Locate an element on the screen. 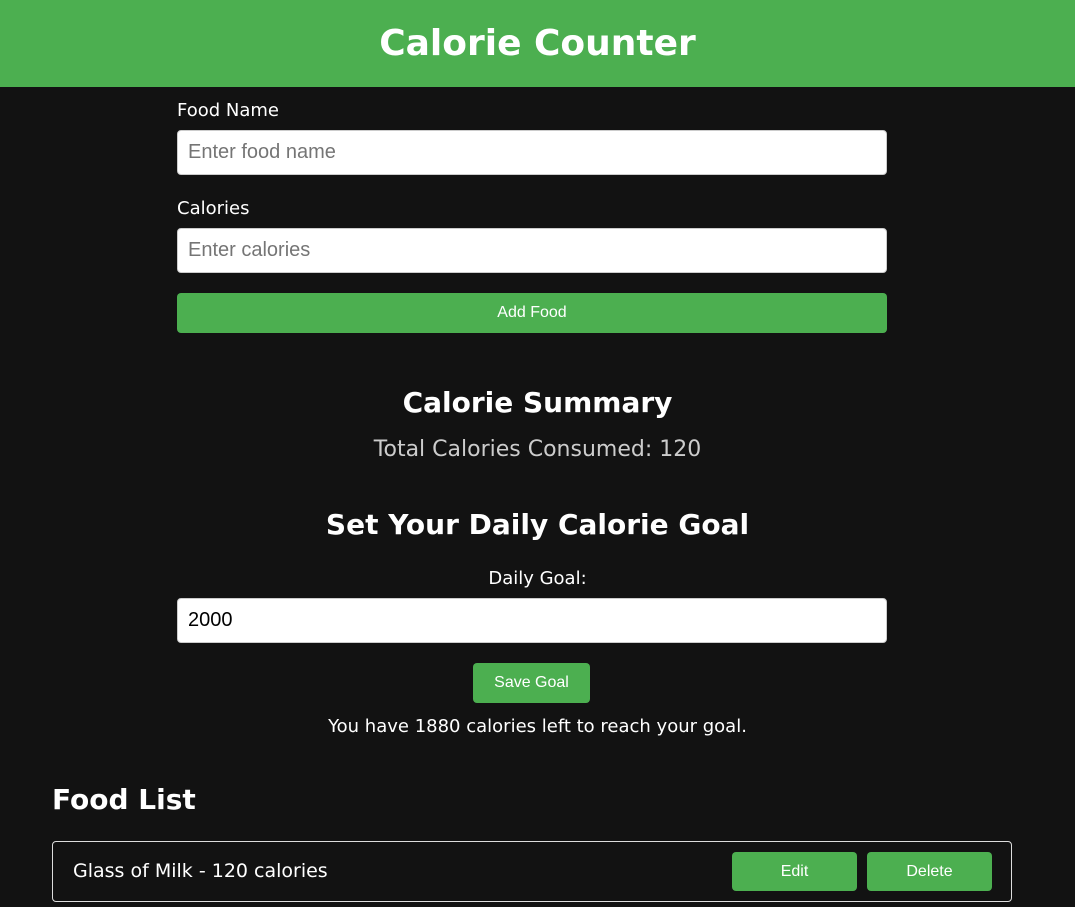  app-title: Calorie Counter is located at coordinates (537, 43).